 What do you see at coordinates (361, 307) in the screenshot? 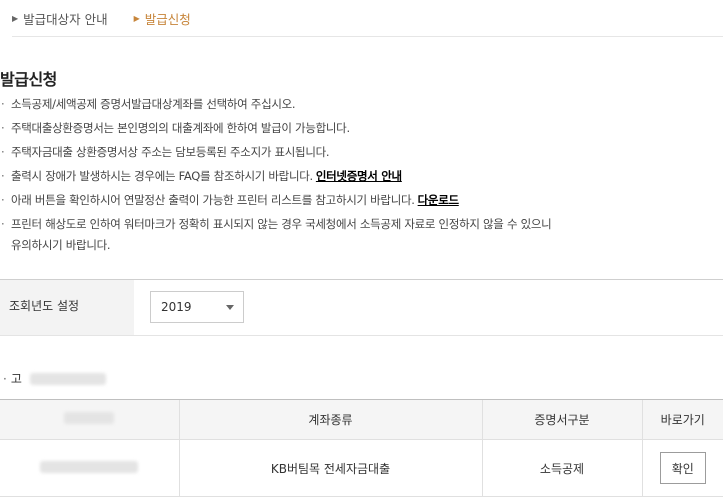
I see `year-setting-row: 조회년도 설정 2019` at bounding box center [361, 307].